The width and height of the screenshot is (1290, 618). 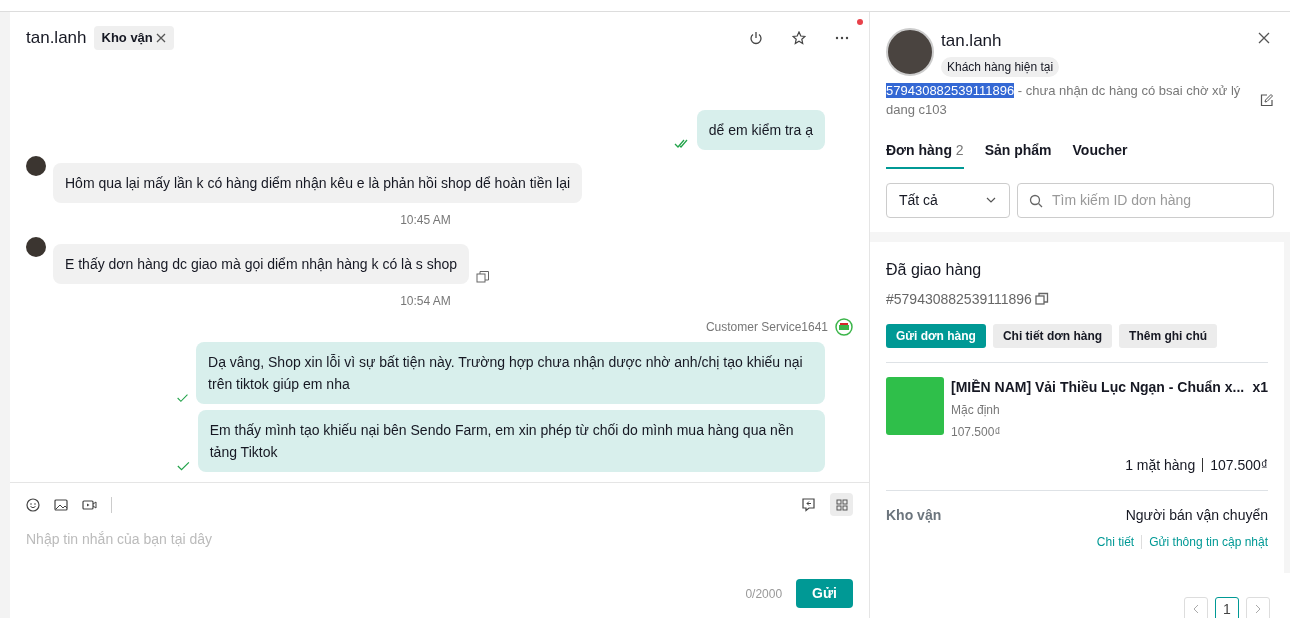 What do you see at coordinates (914, 515) in the screenshot?
I see `logistics-label: Kho vận` at bounding box center [914, 515].